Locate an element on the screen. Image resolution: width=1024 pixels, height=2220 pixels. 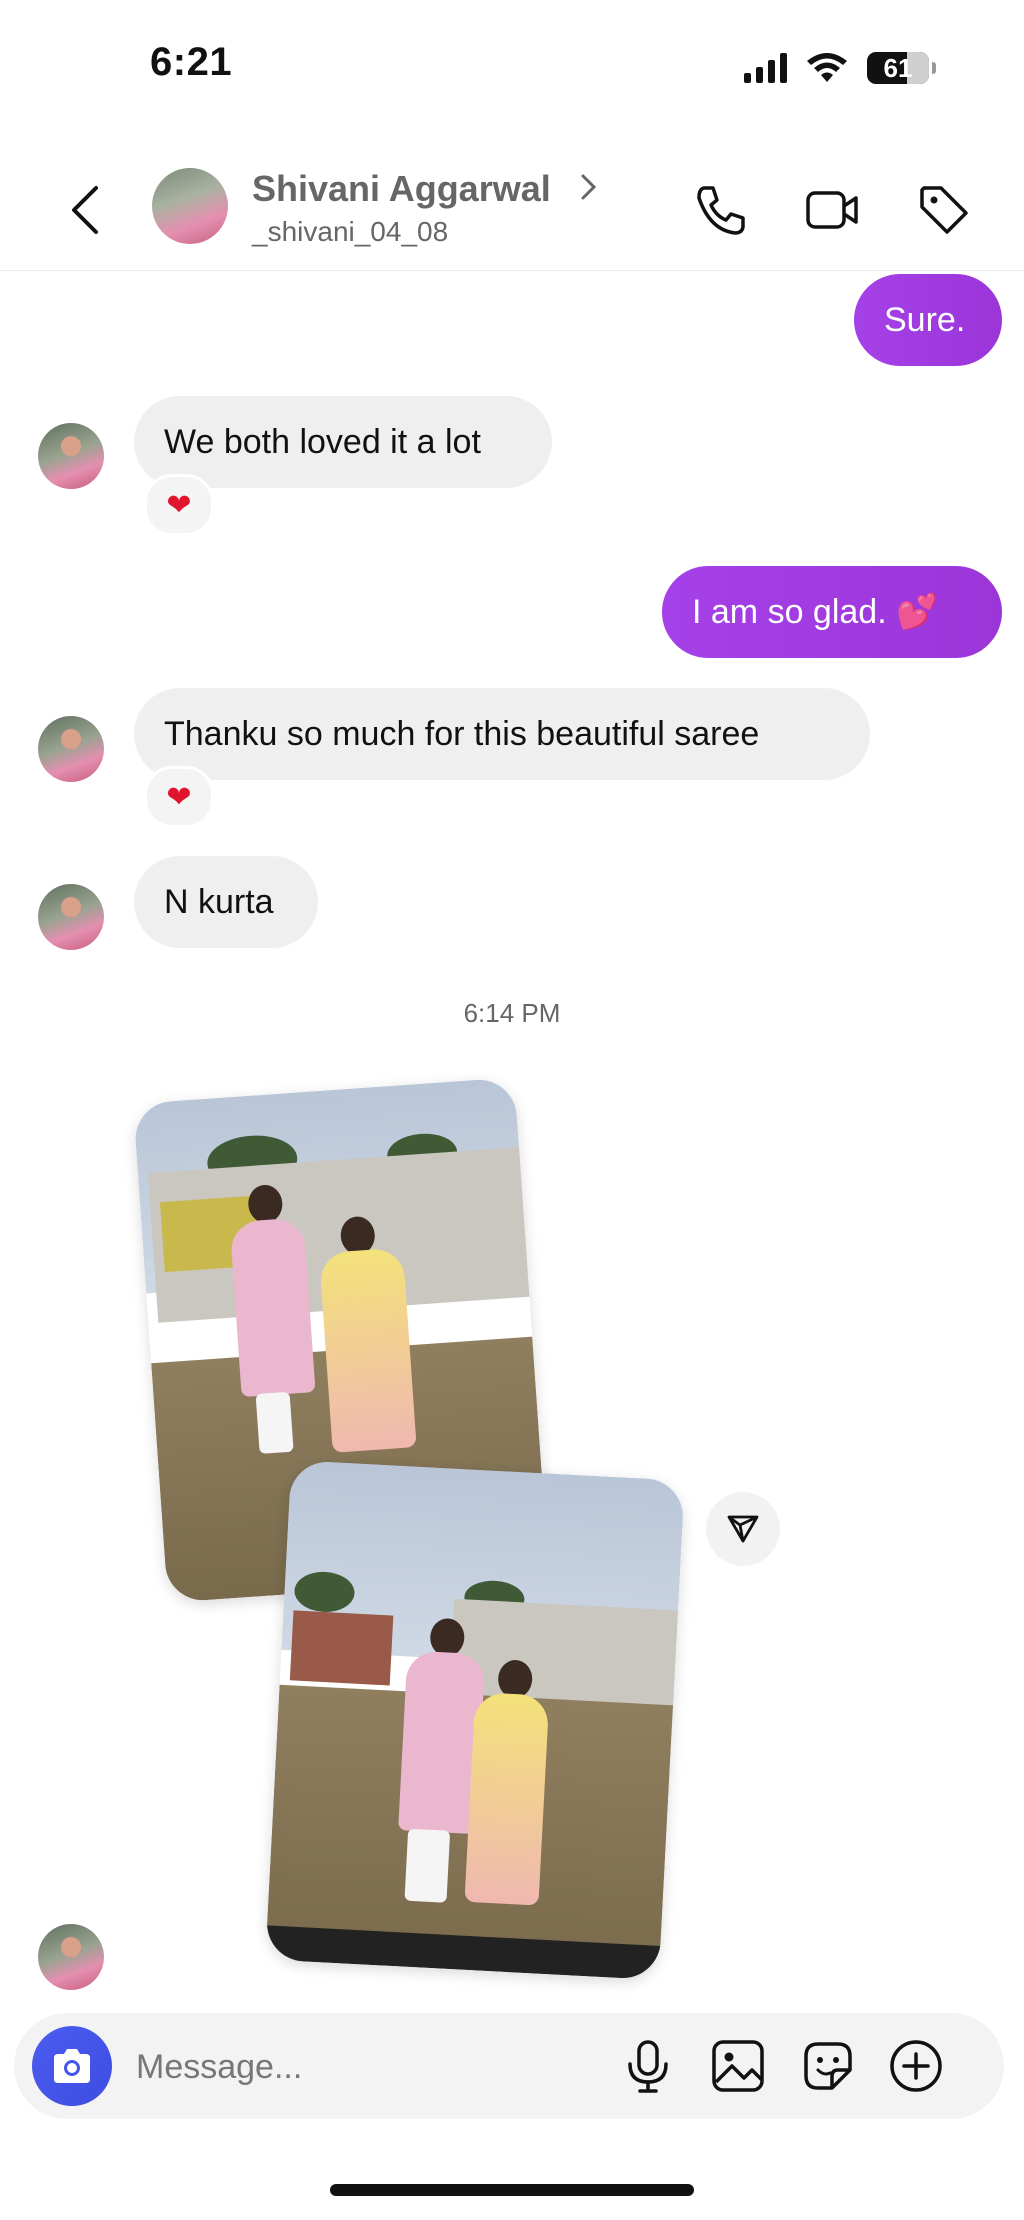
message-composer is located at coordinates (509, 2066).